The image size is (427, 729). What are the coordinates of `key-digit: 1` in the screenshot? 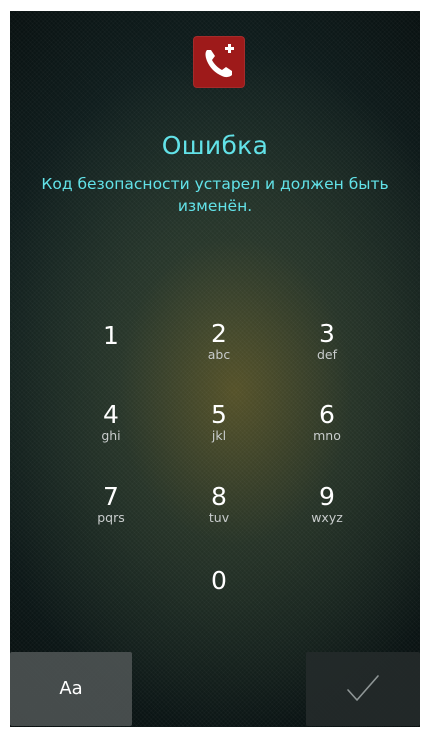 It's located at (111, 335).